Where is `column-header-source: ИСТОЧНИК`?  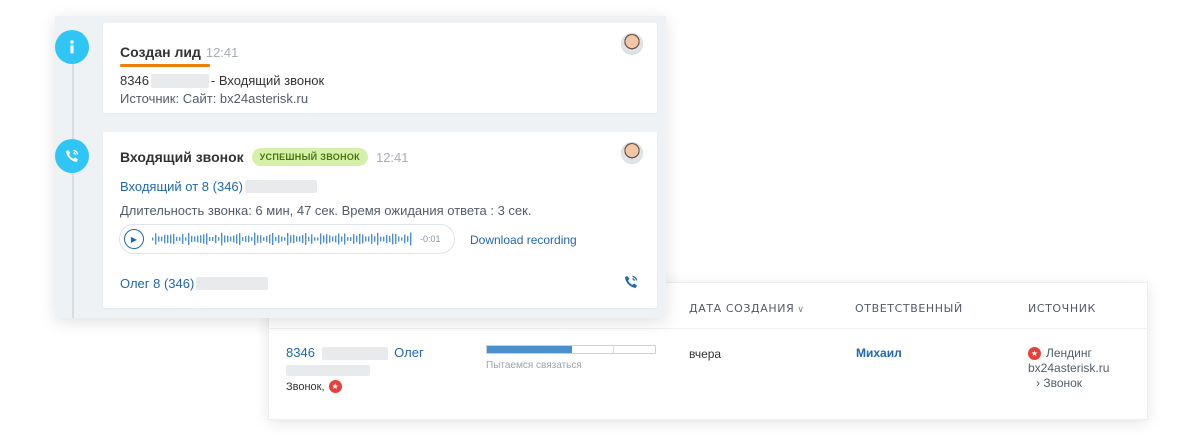 column-header-source: ИСТОЧНИК is located at coordinates (1062, 308).